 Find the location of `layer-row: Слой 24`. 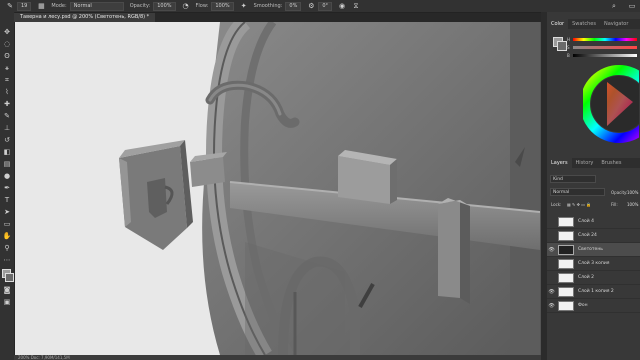

layer-row: Слой 24 is located at coordinates (593, 236).